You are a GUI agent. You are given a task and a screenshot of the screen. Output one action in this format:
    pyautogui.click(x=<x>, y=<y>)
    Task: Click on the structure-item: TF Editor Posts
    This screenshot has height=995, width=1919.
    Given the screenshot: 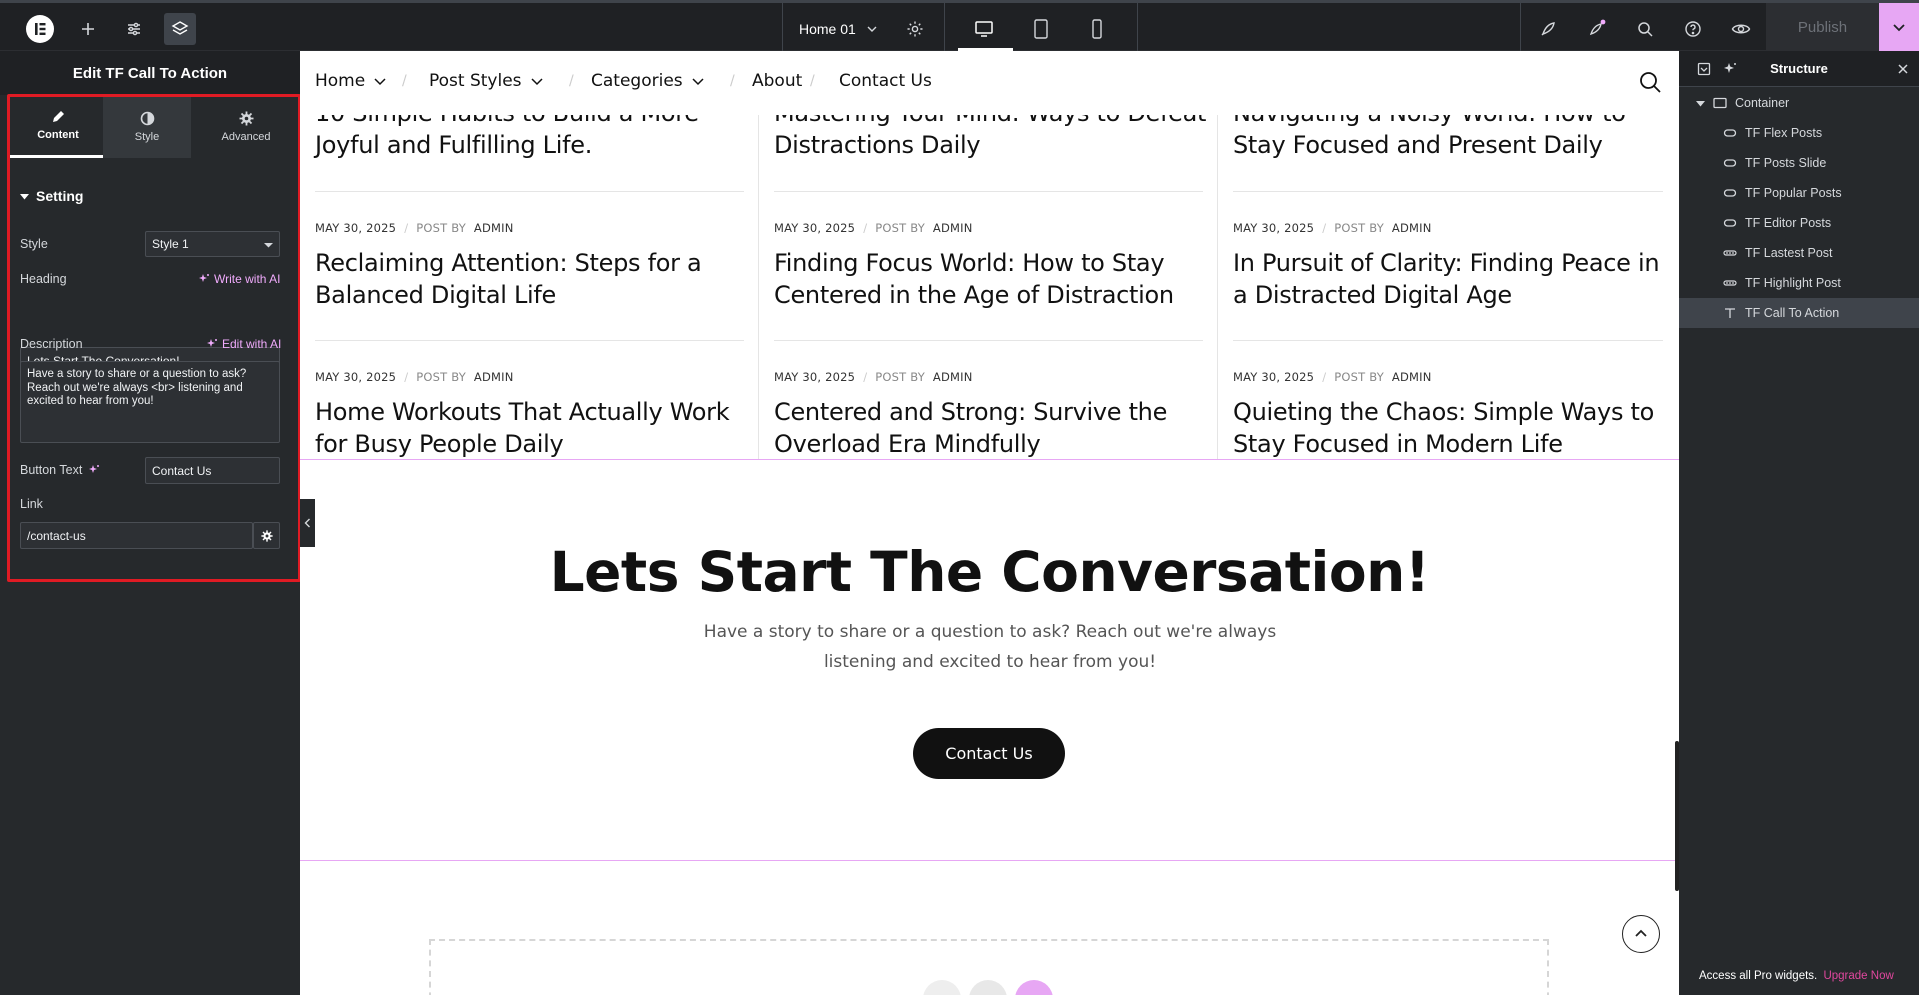 What is the action you would take?
    pyautogui.click(x=1799, y=223)
    